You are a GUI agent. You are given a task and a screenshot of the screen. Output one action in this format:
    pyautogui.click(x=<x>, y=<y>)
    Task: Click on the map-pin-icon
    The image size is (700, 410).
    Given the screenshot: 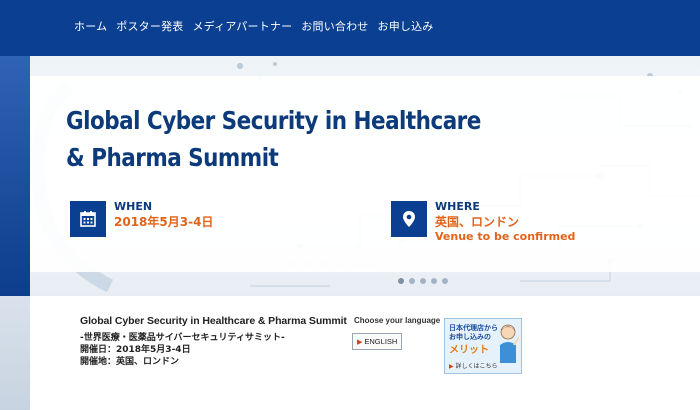 What is the action you would take?
    pyautogui.click(x=409, y=219)
    